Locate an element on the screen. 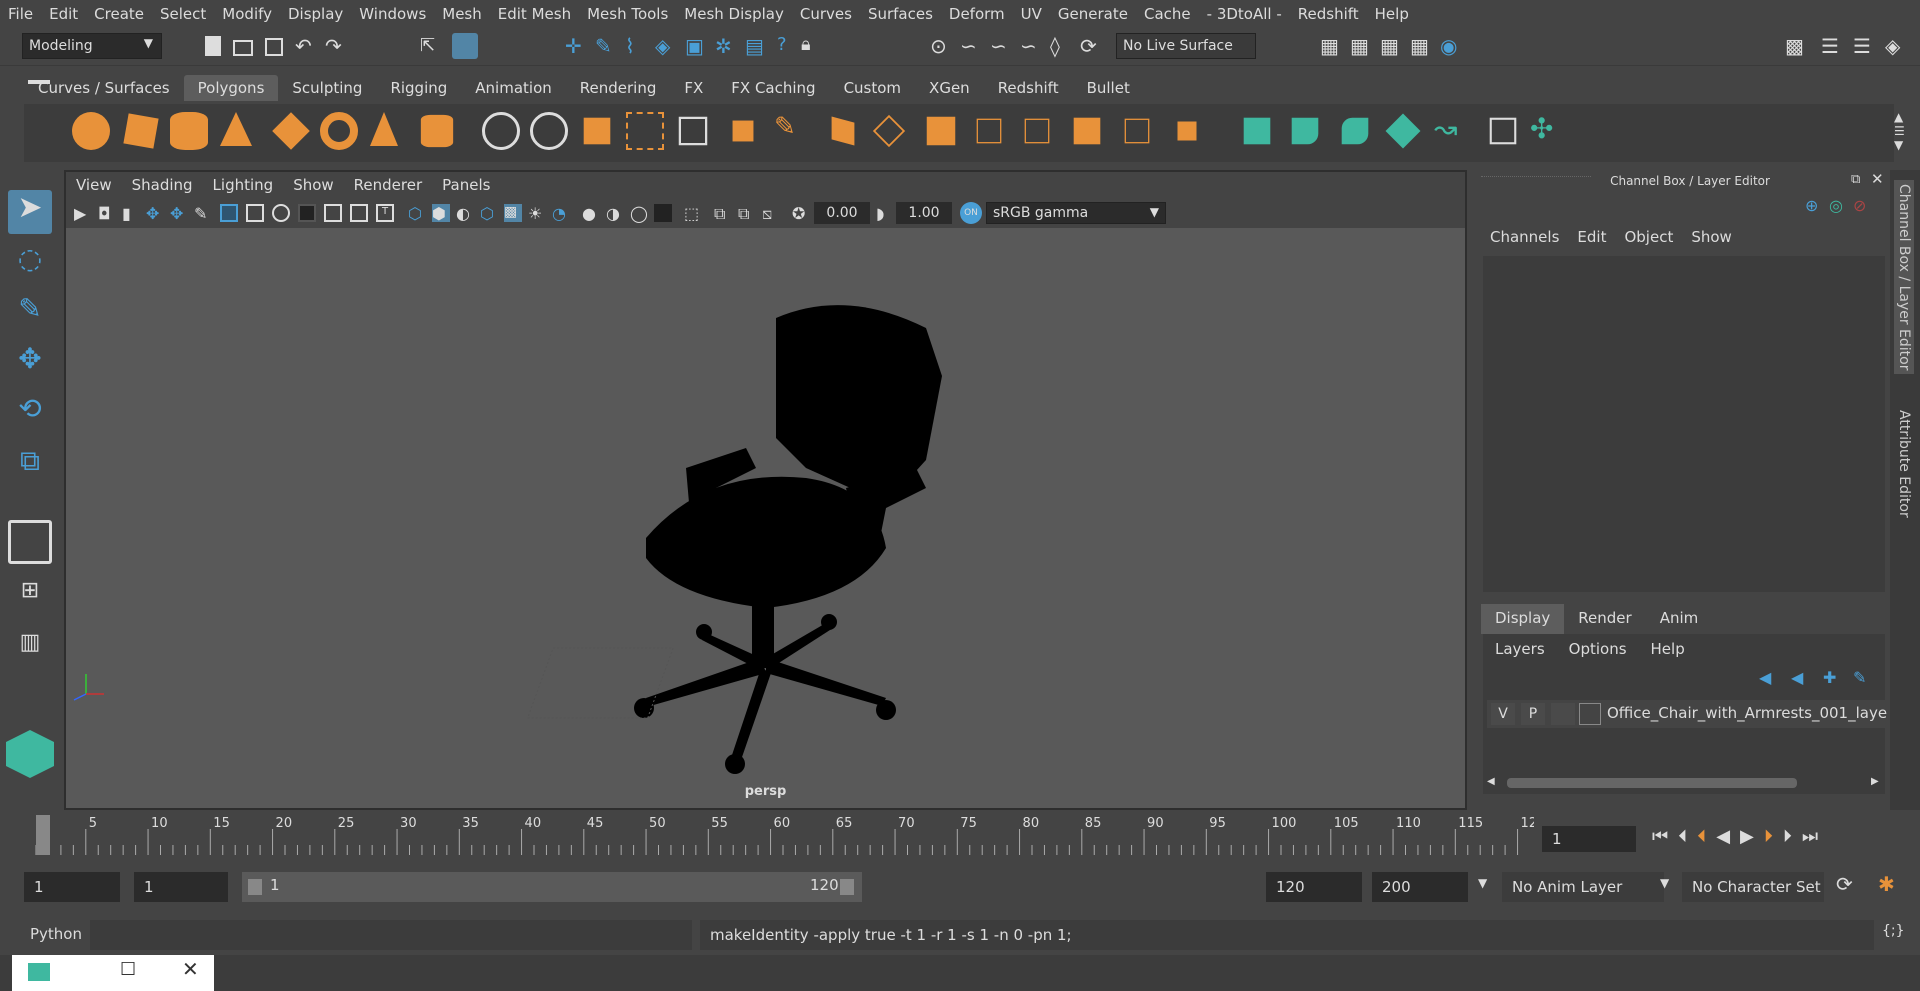 Image resolution: width=1920 pixels, height=991 pixels. depth-of-field-icon is located at coordinates (663, 213).